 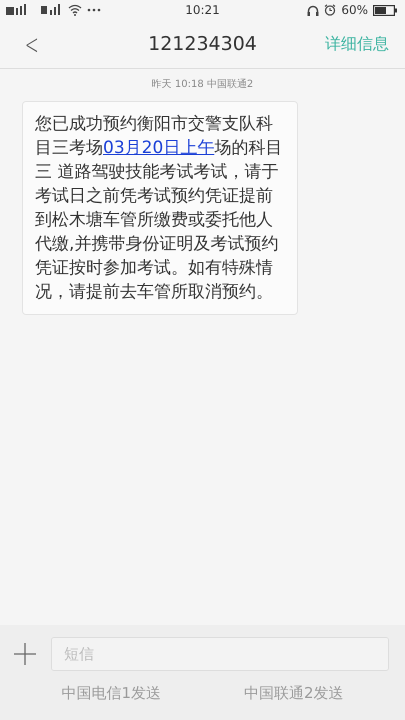 What do you see at coordinates (357, 44) in the screenshot?
I see `details-link: 详细信息` at bounding box center [357, 44].